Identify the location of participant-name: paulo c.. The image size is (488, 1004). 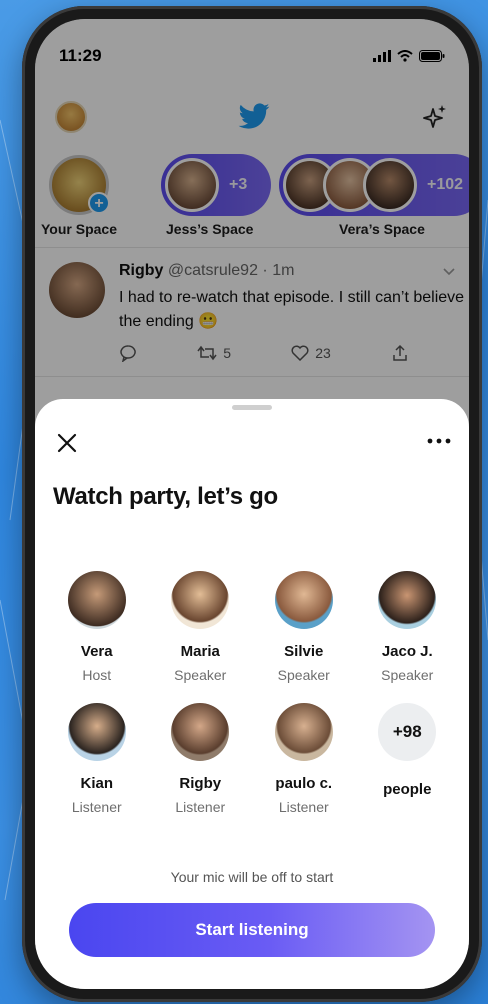
(304, 783).